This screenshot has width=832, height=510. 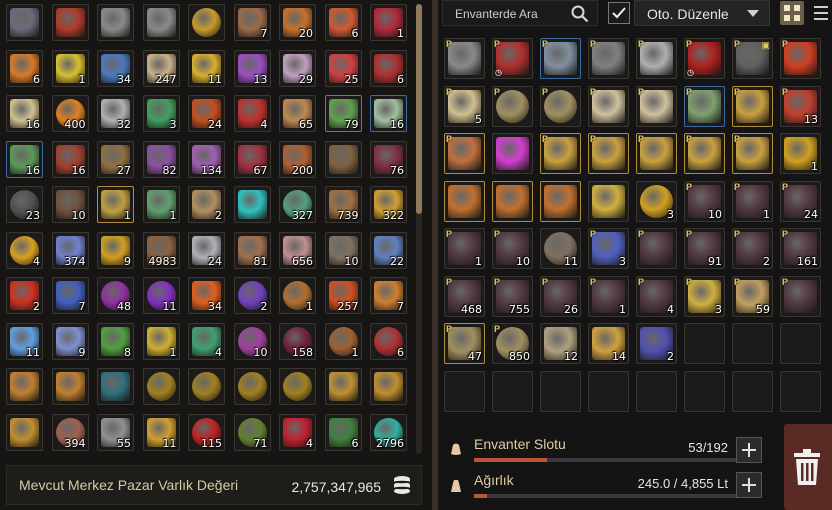 I want to click on inventory-slot: P 850, so click(x=512, y=343).